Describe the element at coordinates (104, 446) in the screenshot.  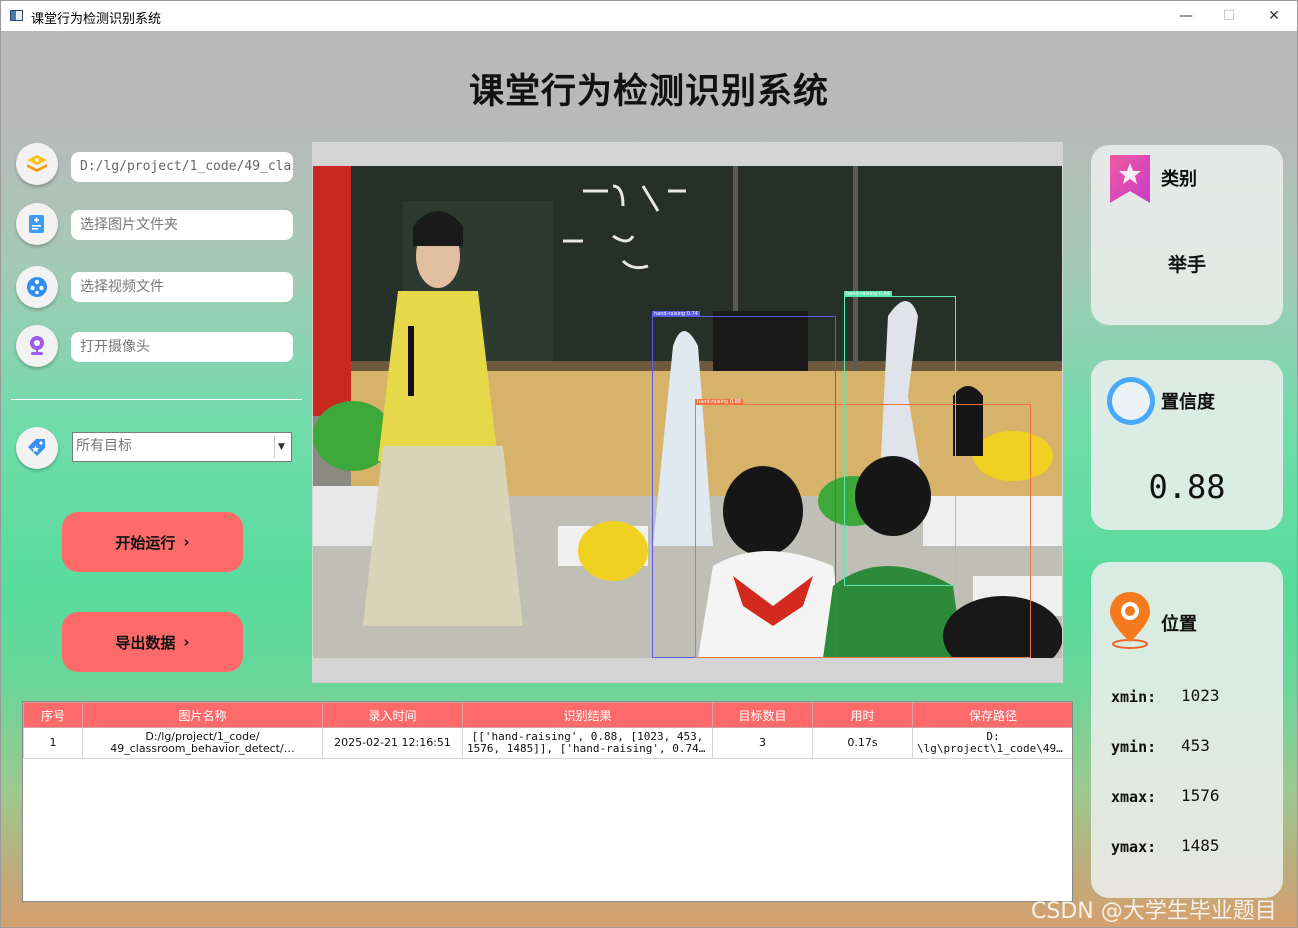
I see `target-select-value: 所有目标` at that location.